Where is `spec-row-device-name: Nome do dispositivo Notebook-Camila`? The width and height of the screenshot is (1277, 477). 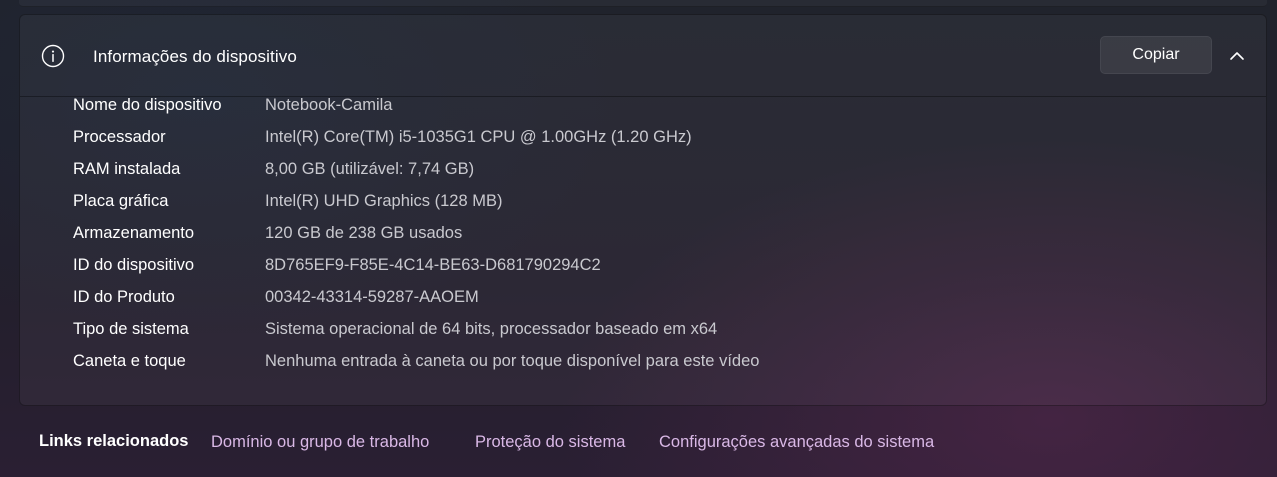
spec-row-device-name: Nome do dispositivo Notebook-Camila is located at coordinates (623, 112).